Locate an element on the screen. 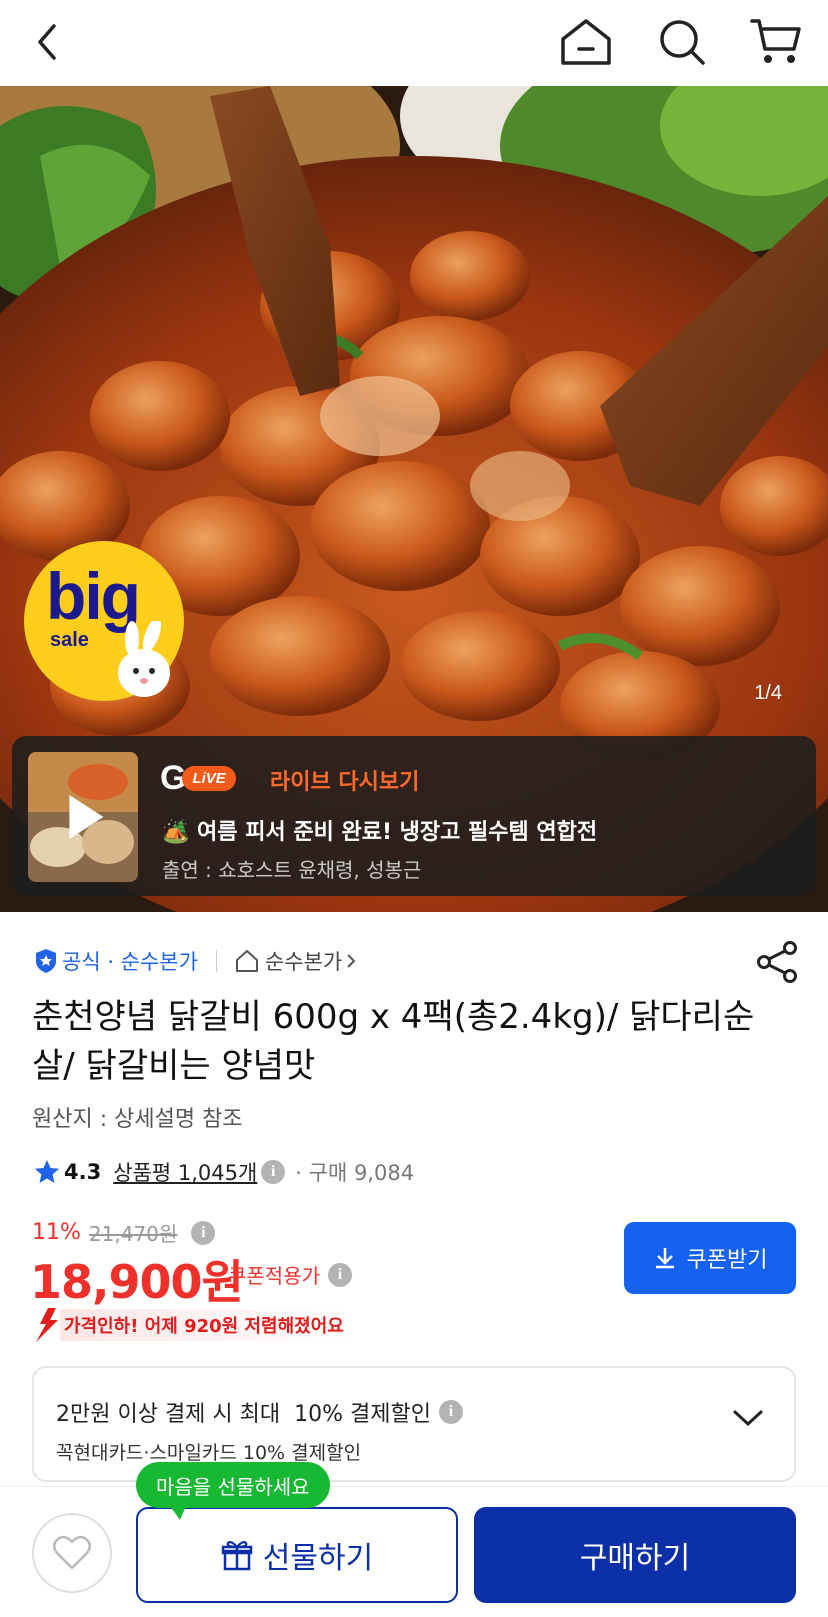 This screenshot has height=1617, width=828. official-shield-icon is located at coordinates (46, 961).